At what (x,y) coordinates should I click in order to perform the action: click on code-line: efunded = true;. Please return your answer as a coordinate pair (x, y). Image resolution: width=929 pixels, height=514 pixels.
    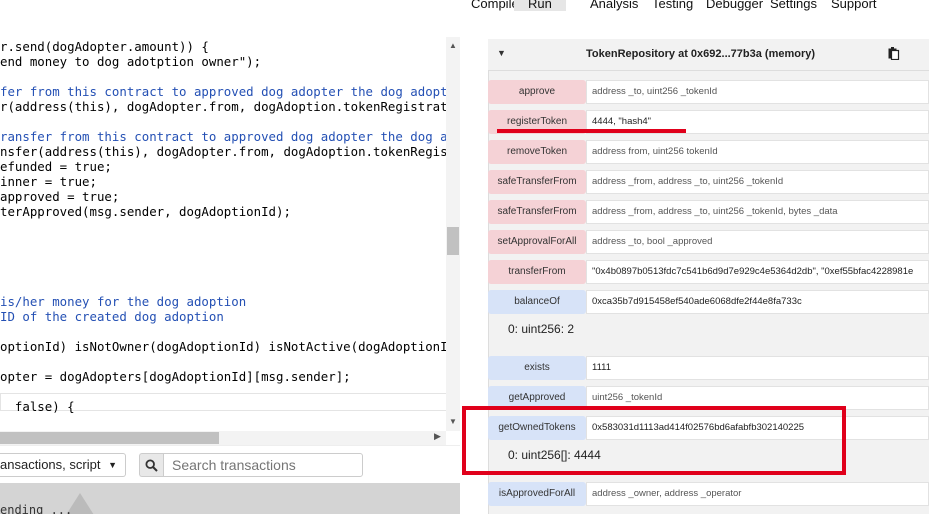
    Looking at the image, I should click on (56, 166).